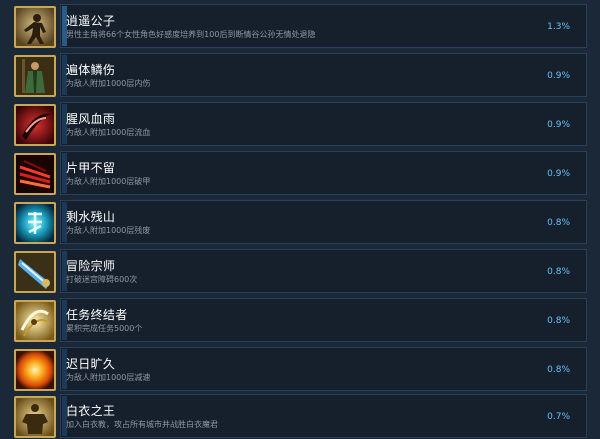  I want to click on achievement-panel: 白衣之王 加入白衣教，攻占所有城市并战胜白衣魔君 0.7%, so click(323, 416).